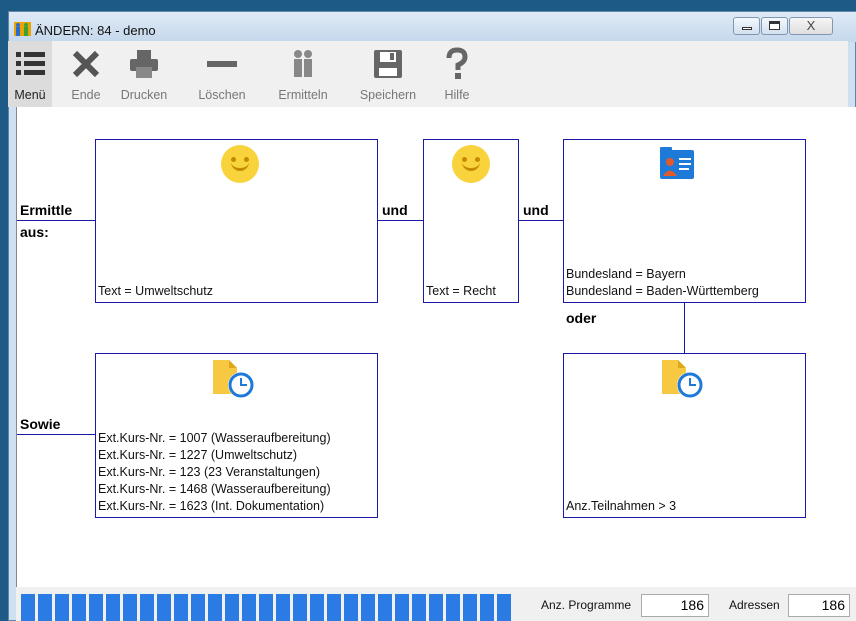 The image size is (856, 621). What do you see at coordinates (86, 95) in the screenshot?
I see `ende-label: Ende` at bounding box center [86, 95].